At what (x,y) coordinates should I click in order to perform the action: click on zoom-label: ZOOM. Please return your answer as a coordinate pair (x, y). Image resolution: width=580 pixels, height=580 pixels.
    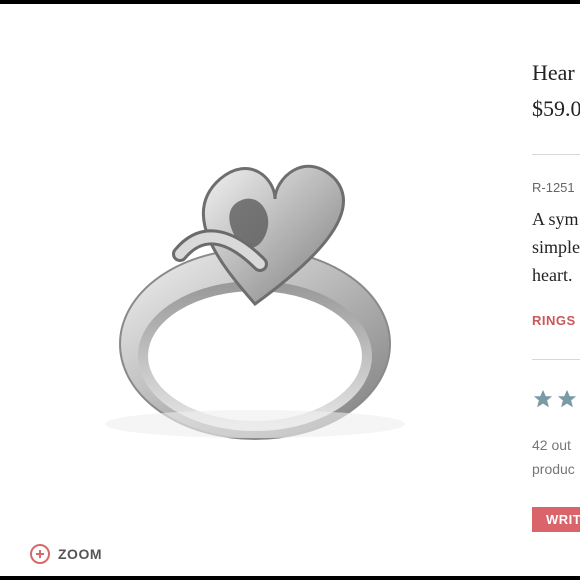
    Looking at the image, I should click on (80, 554).